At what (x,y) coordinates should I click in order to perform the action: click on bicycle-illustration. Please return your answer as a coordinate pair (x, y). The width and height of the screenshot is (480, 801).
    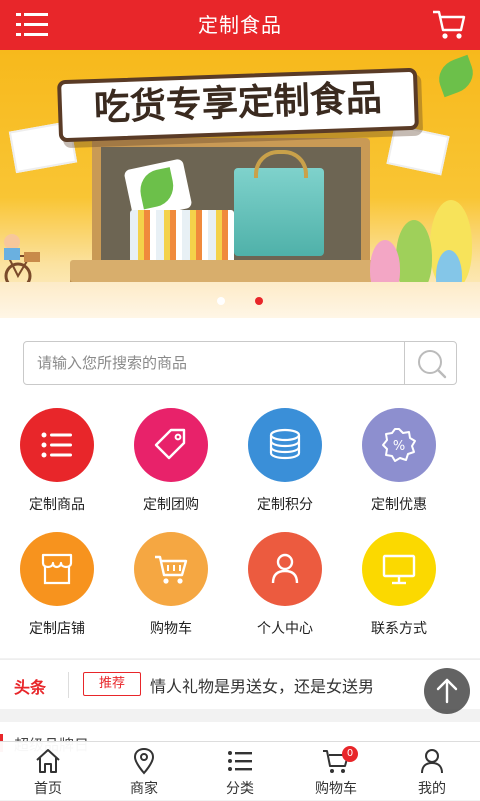
    Looking at the image, I should click on (22, 262).